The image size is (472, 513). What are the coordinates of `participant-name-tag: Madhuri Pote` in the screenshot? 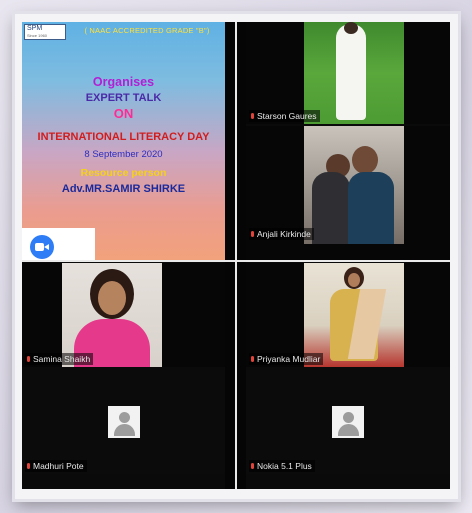 It's located at (56, 466).